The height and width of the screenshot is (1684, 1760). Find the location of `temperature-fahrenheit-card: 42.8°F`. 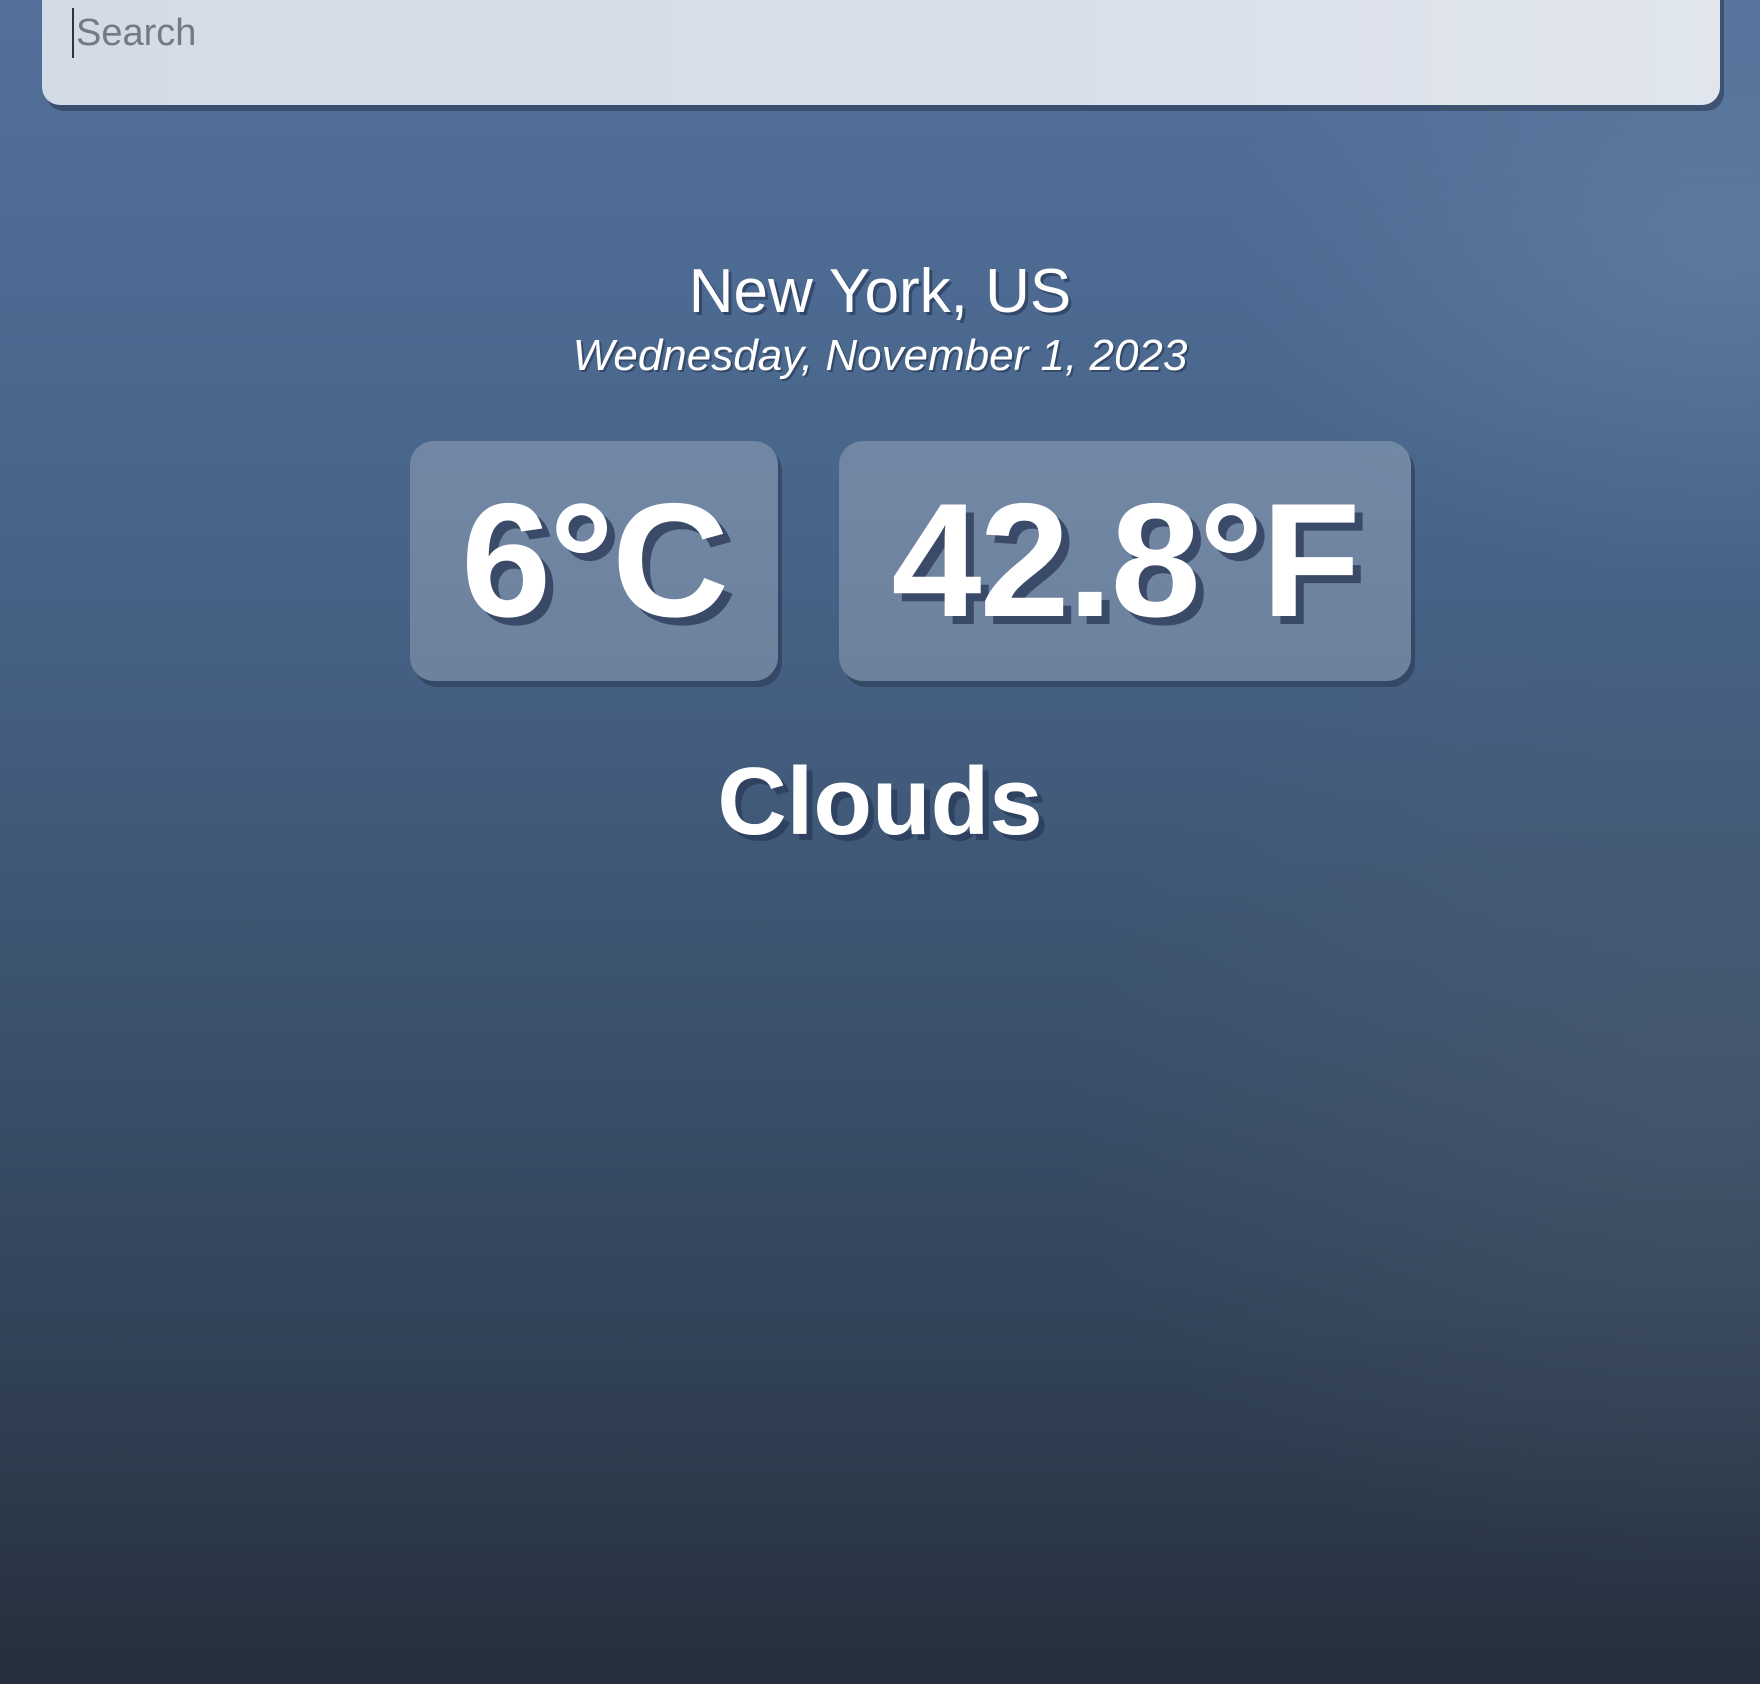

temperature-fahrenheit-card: 42.8°F is located at coordinates (1125, 561).